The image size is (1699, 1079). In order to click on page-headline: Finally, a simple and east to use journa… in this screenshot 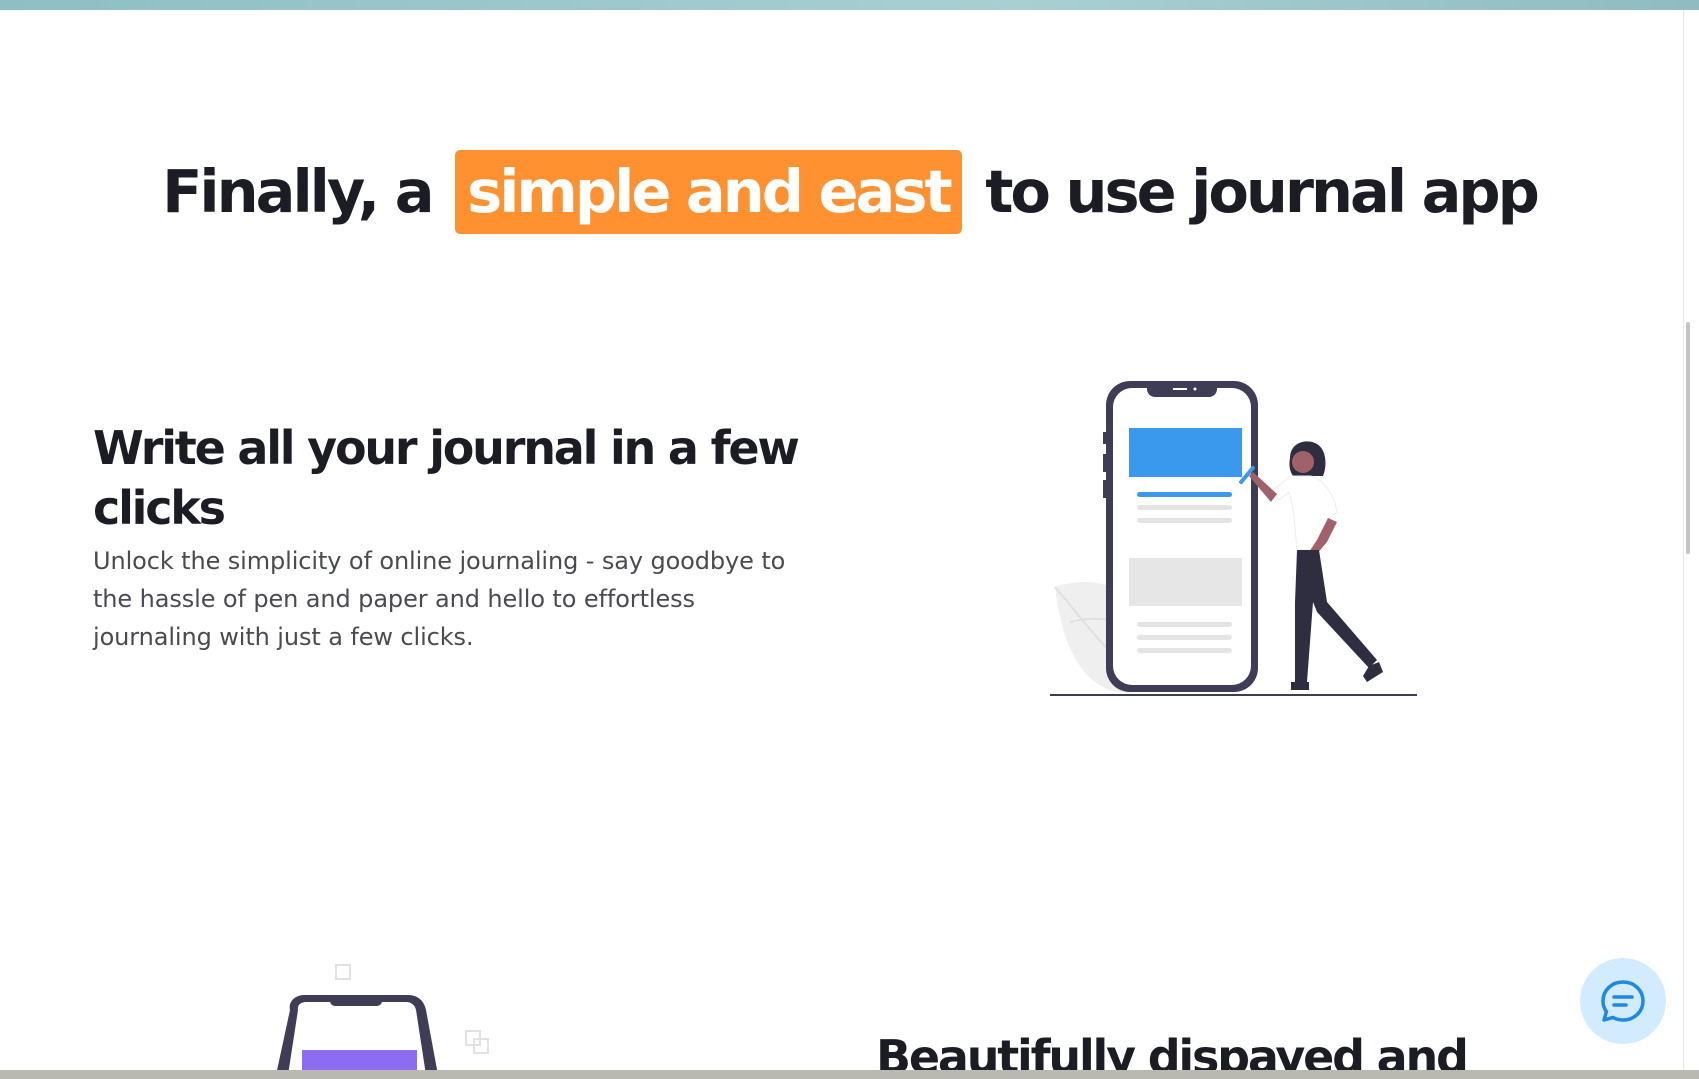, I will do `click(849, 192)`.